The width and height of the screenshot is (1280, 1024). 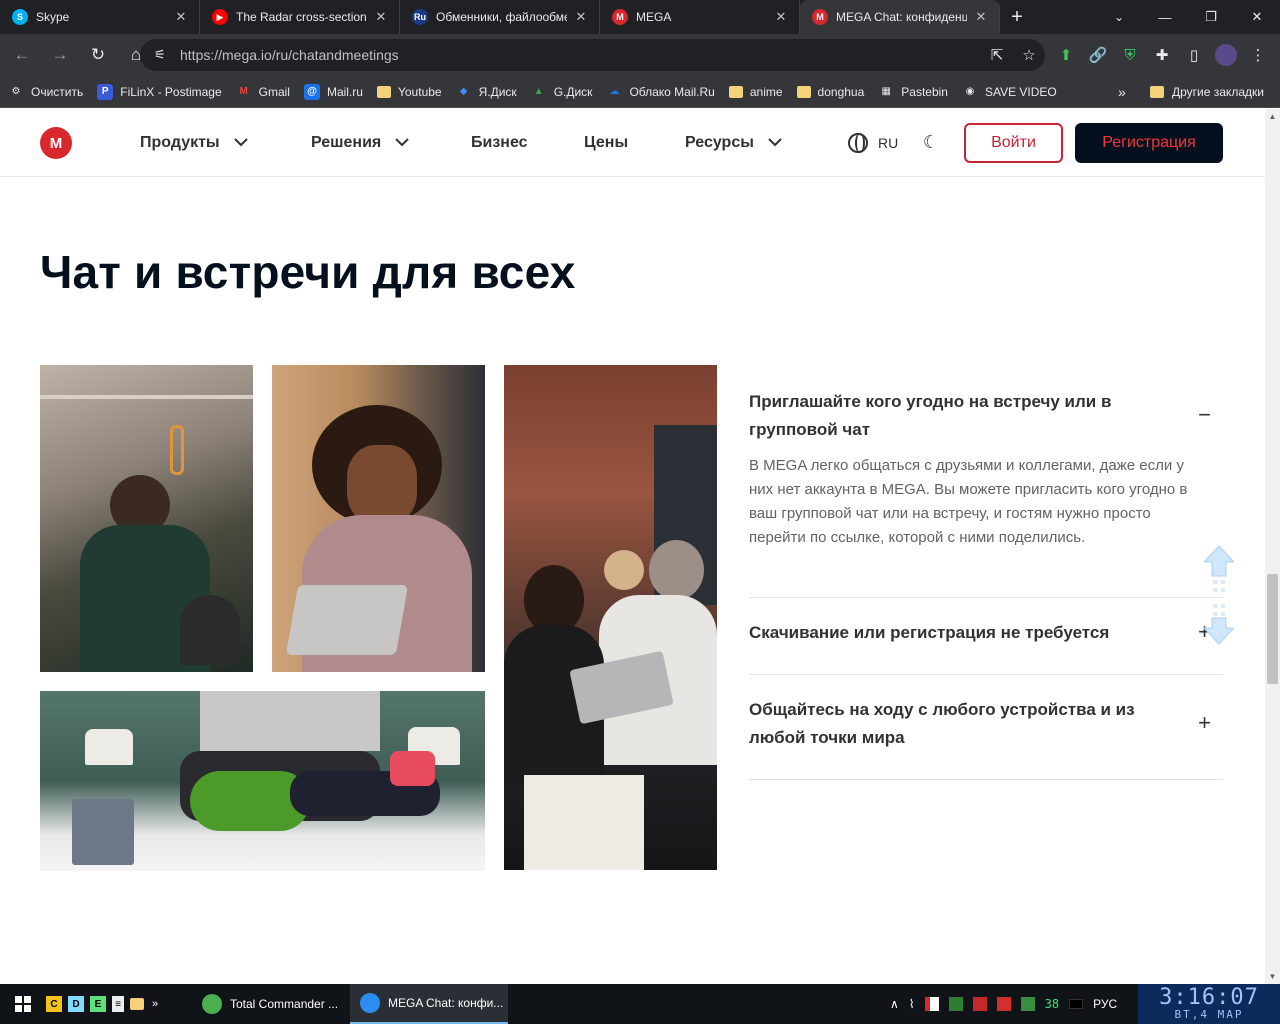 What do you see at coordinates (22, 55) in the screenshot?
I see `back-icon: ←` at bounding box center [22, 55].